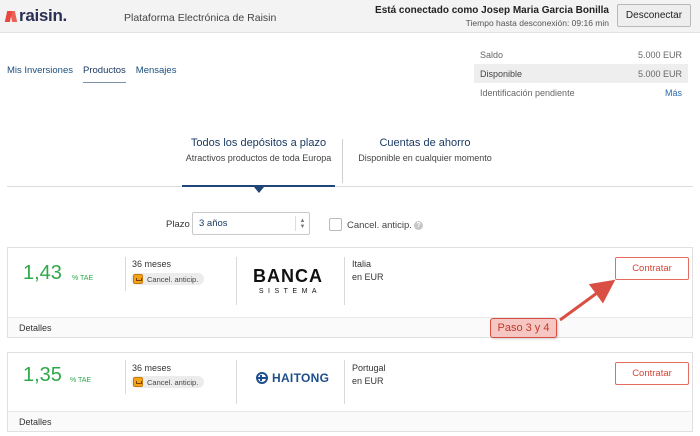 Image resolution: width=700 pixels, height=436 pixels. I want to click on platform-title: Plataforma Electrónica de Raisin, so click(200, 18).